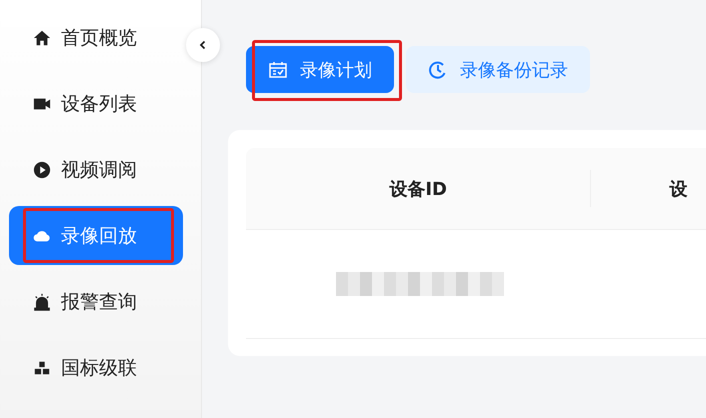 The width and height of the screenshot is (706, 418). What do you see at coordinates (96, 301) in the screenshot?
I see `sidebar-item: 报警查询` at bounding box center [96, 301].